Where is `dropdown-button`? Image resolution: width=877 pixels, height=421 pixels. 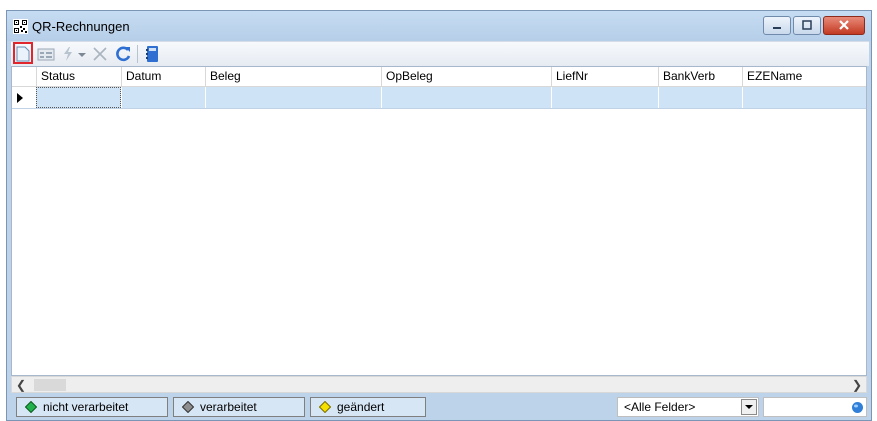 dropdown-button is located at coordinates (749, 407).